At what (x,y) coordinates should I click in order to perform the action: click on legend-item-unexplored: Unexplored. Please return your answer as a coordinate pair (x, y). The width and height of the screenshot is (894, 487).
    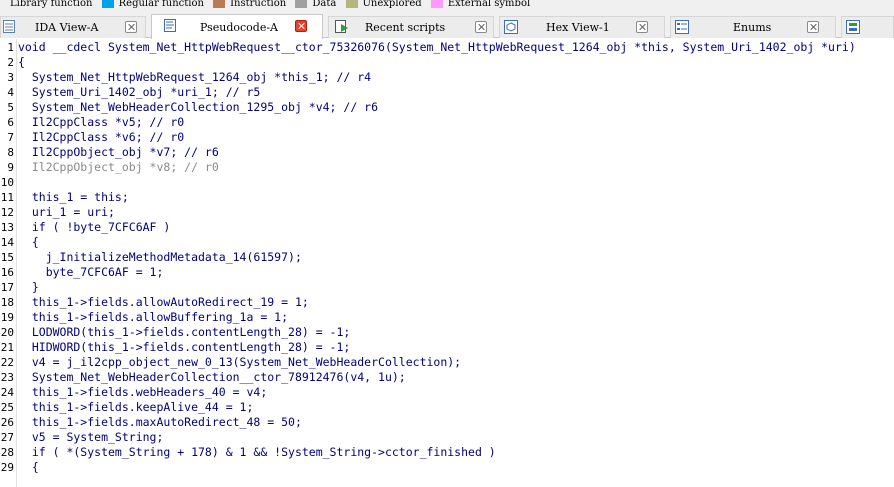
    Looking at the image, I should click on (383, 4).